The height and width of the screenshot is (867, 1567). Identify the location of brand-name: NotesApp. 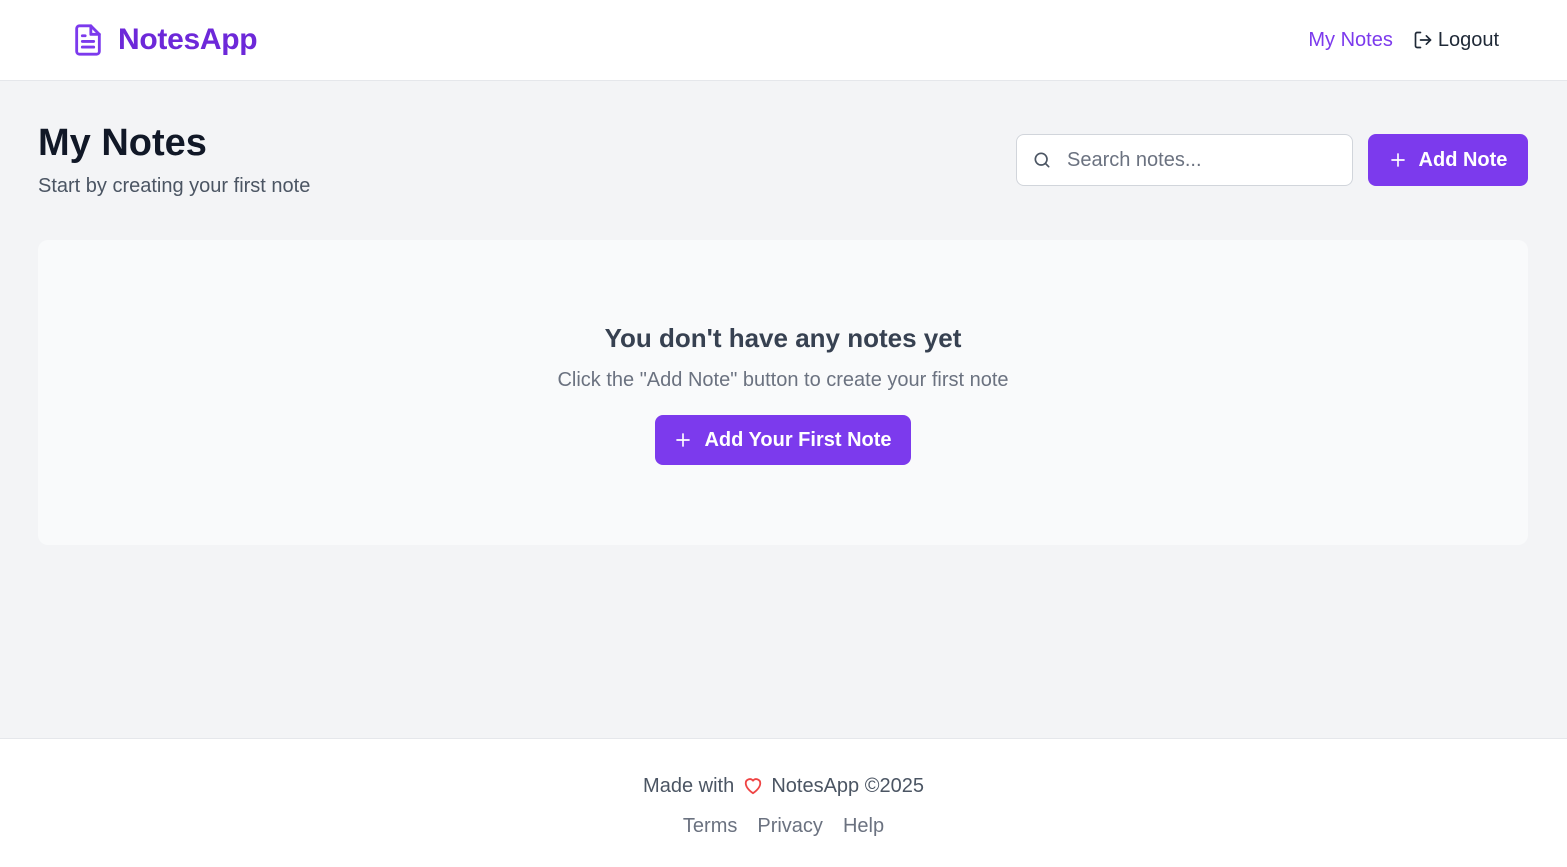
(188, 39).